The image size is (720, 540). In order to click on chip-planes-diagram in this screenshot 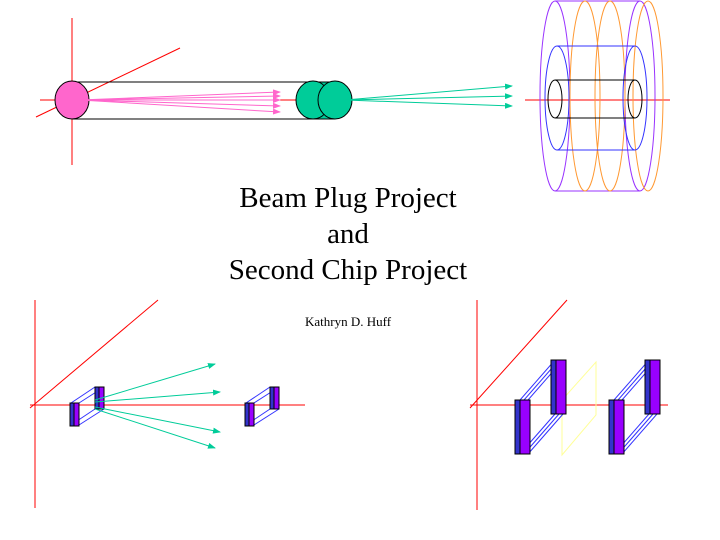, I will do `click(568, 404)`.